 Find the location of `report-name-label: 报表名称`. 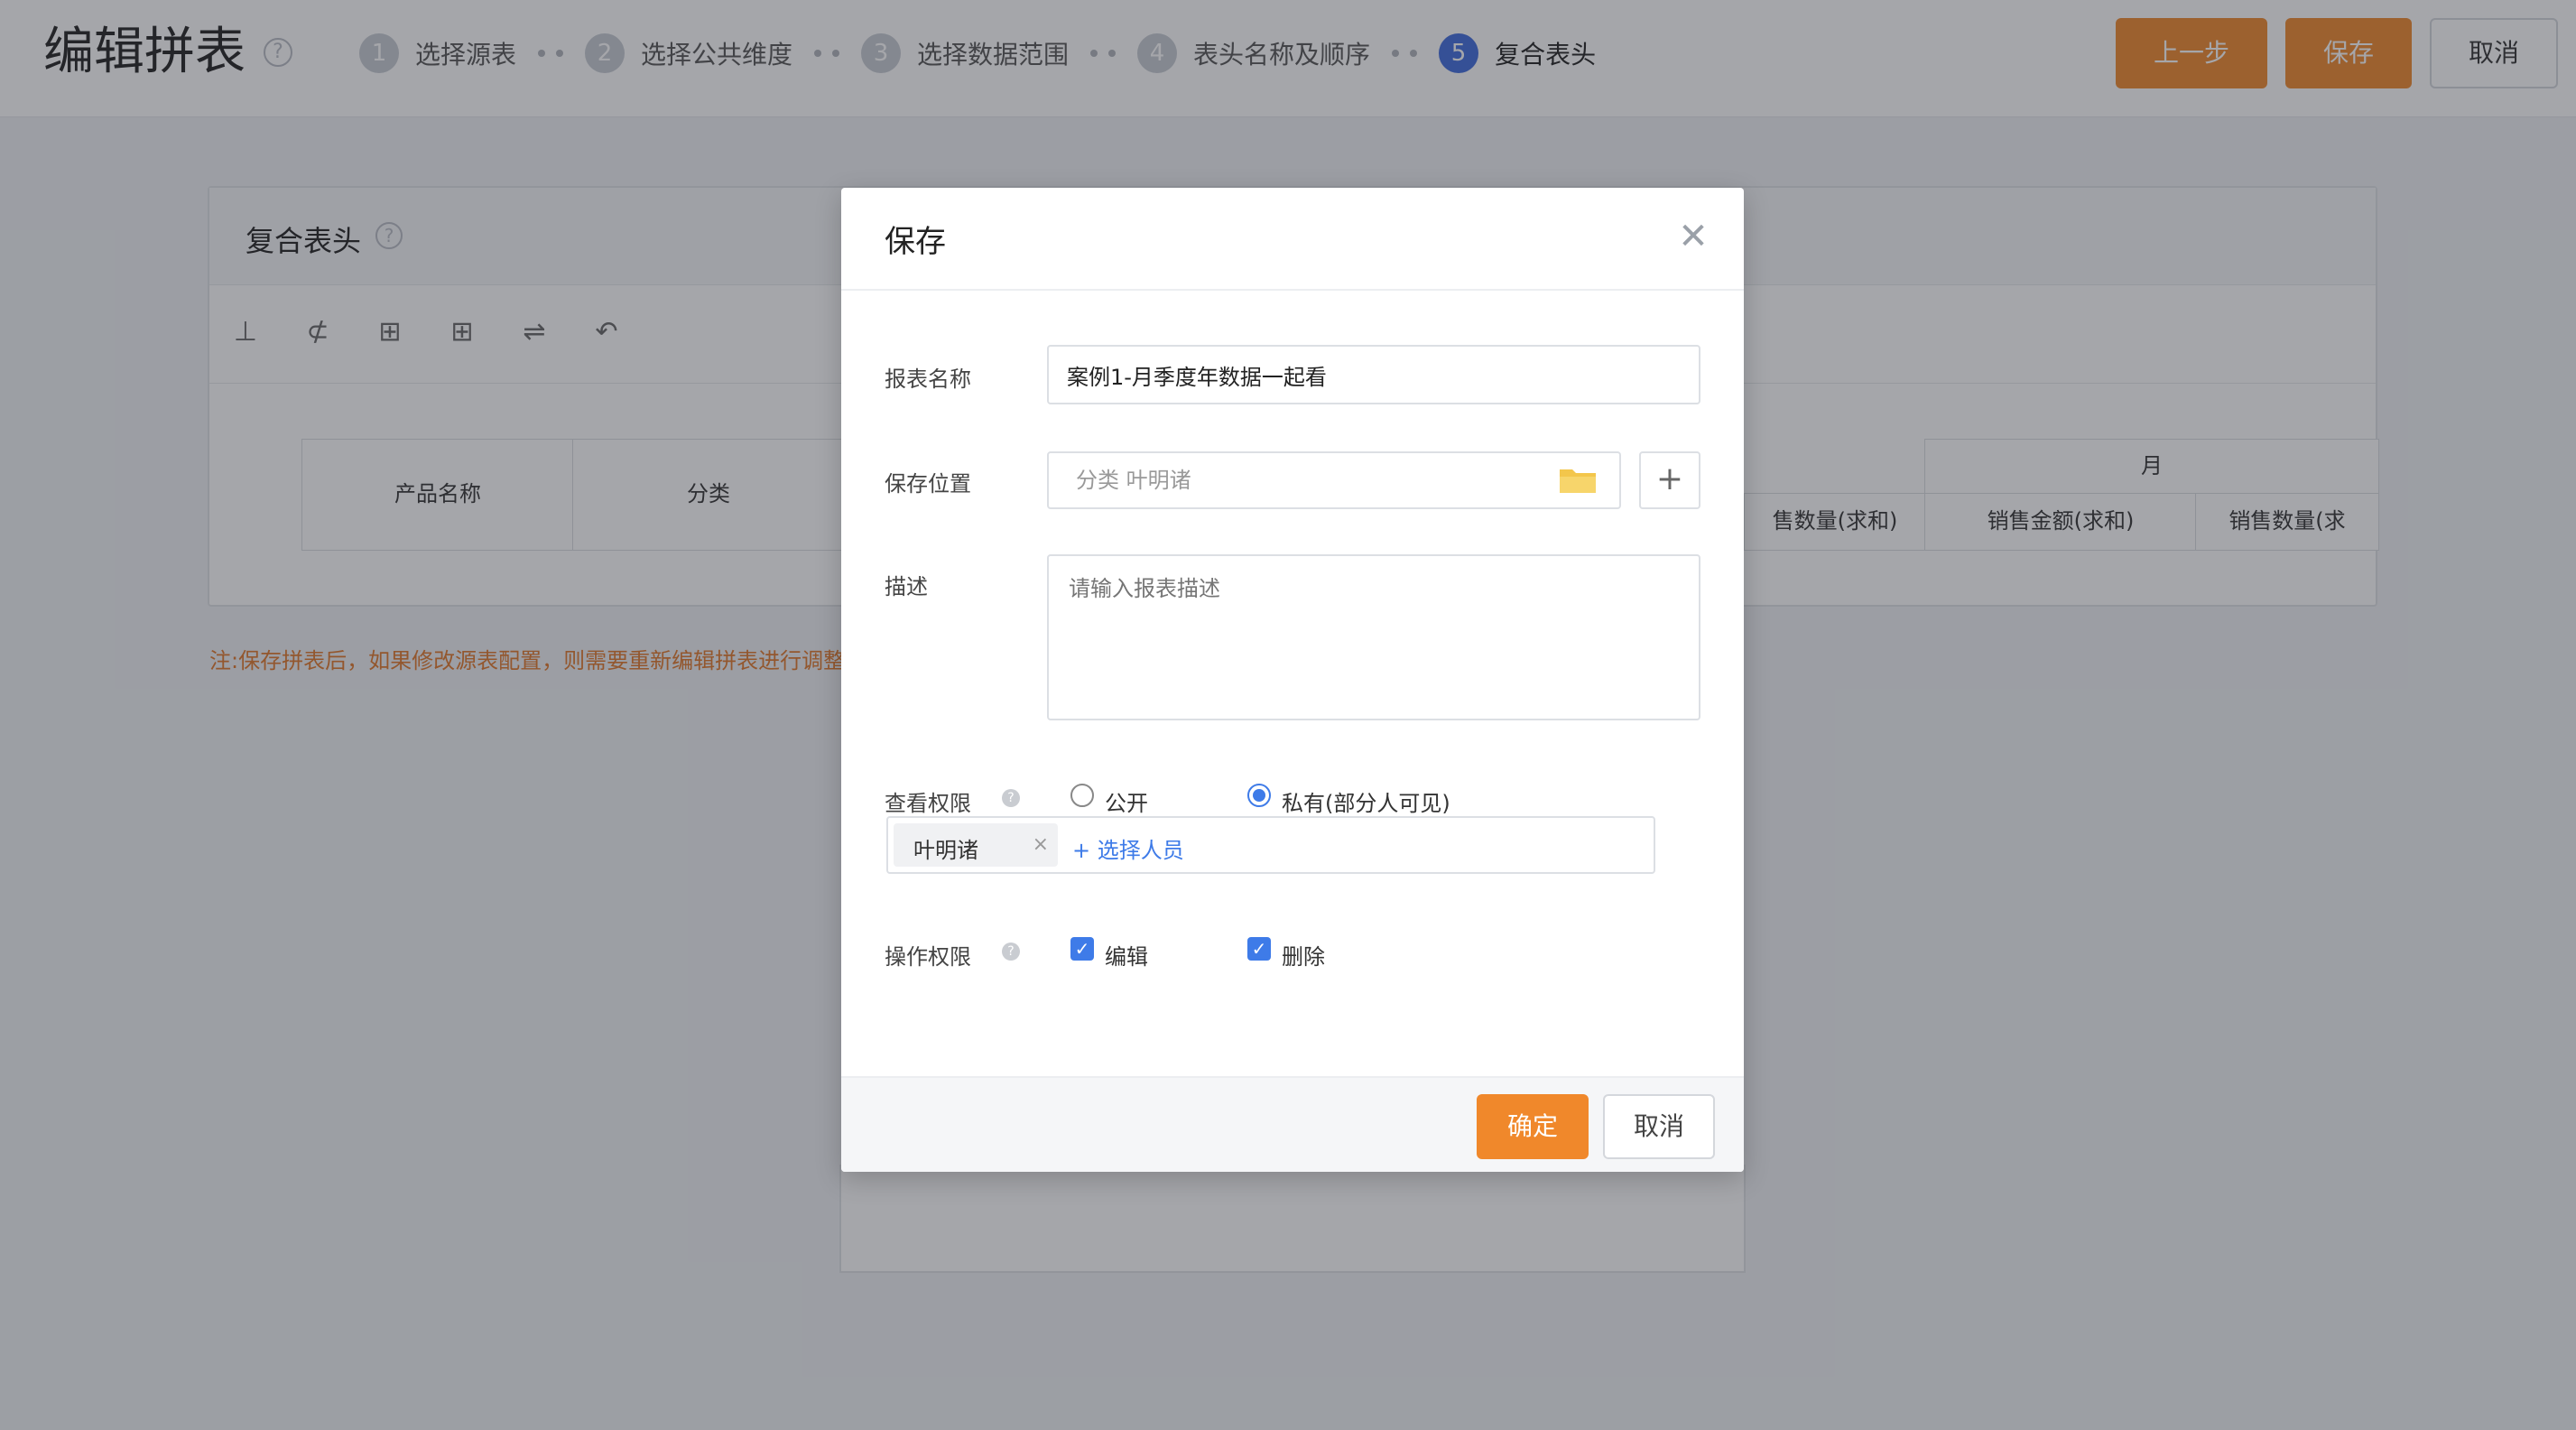

report-name-label: 报表名称 is located at coordinates (928, 380).